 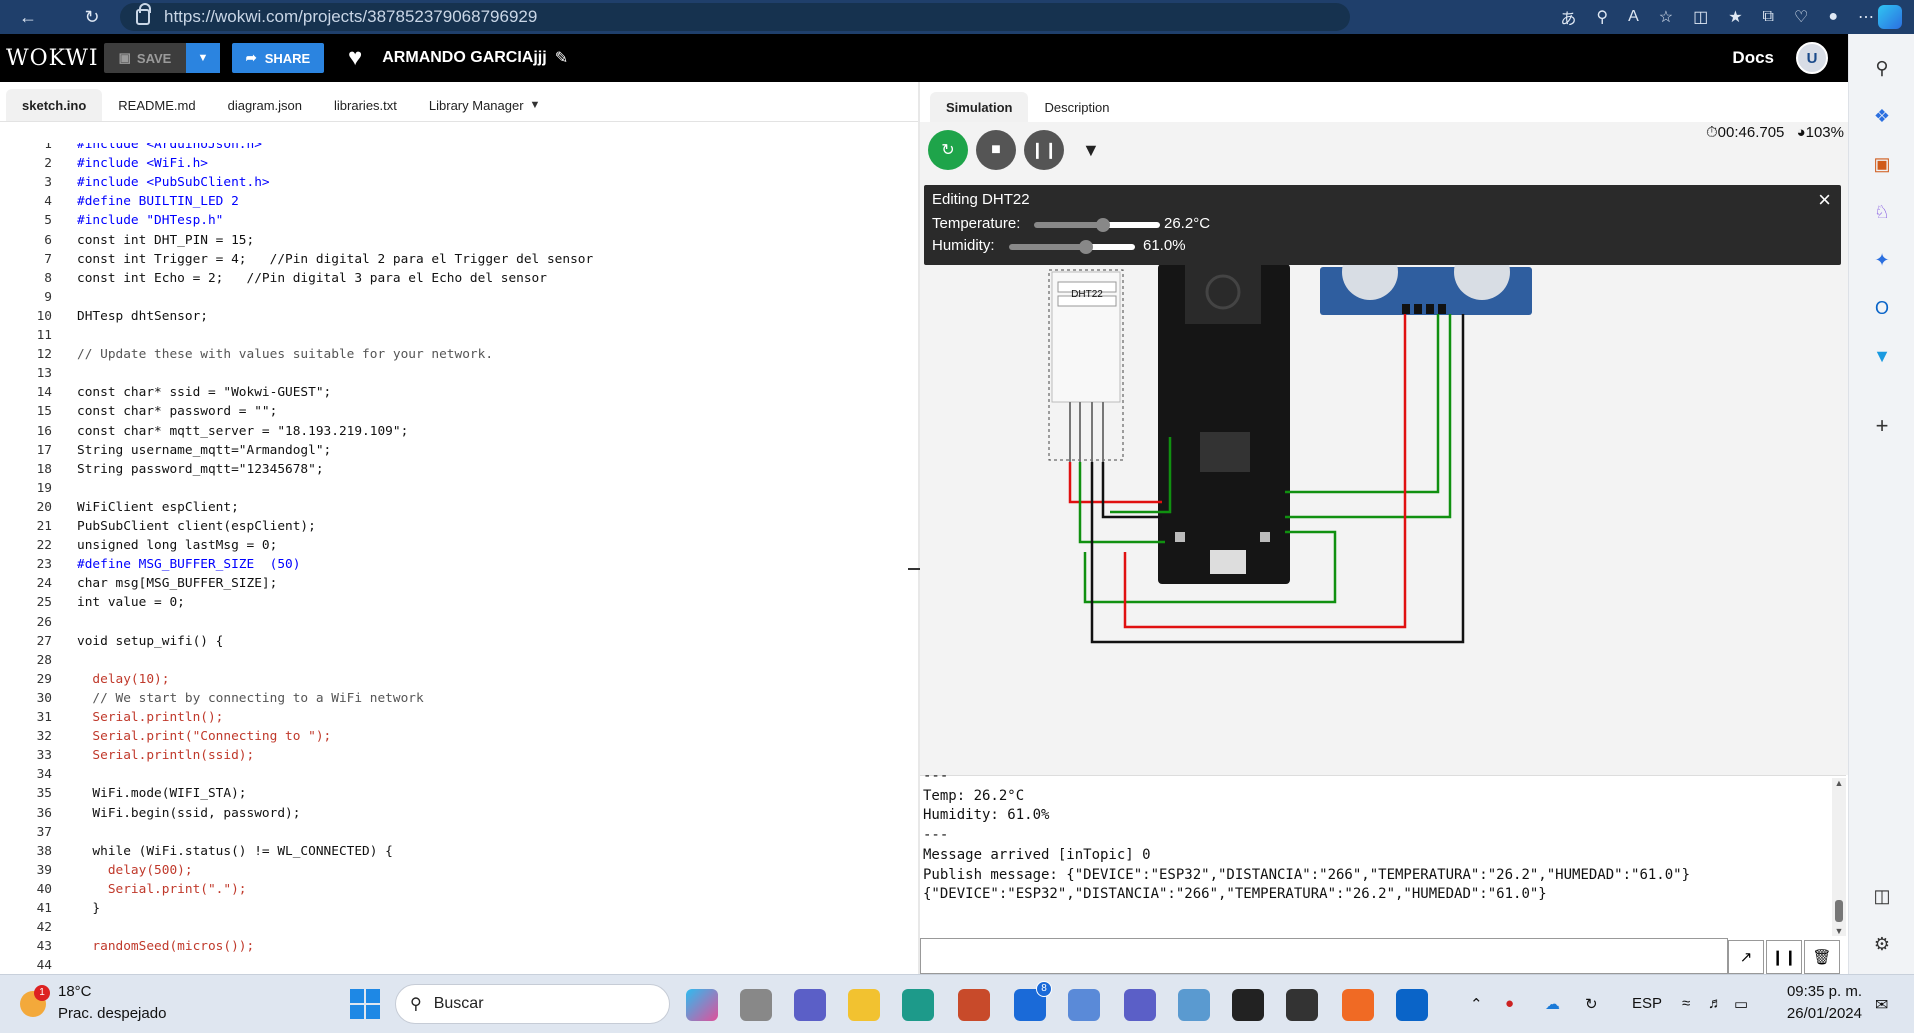 I want to click on heart-icon: ♥, so click(x=355, y=58).